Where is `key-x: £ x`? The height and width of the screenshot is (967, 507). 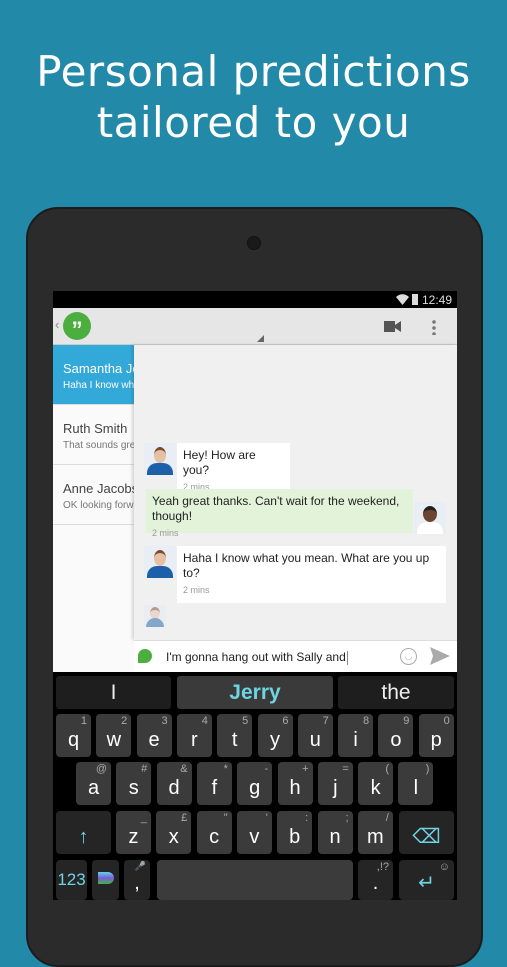 key-x: £ x is located at coordinates (174, 832).